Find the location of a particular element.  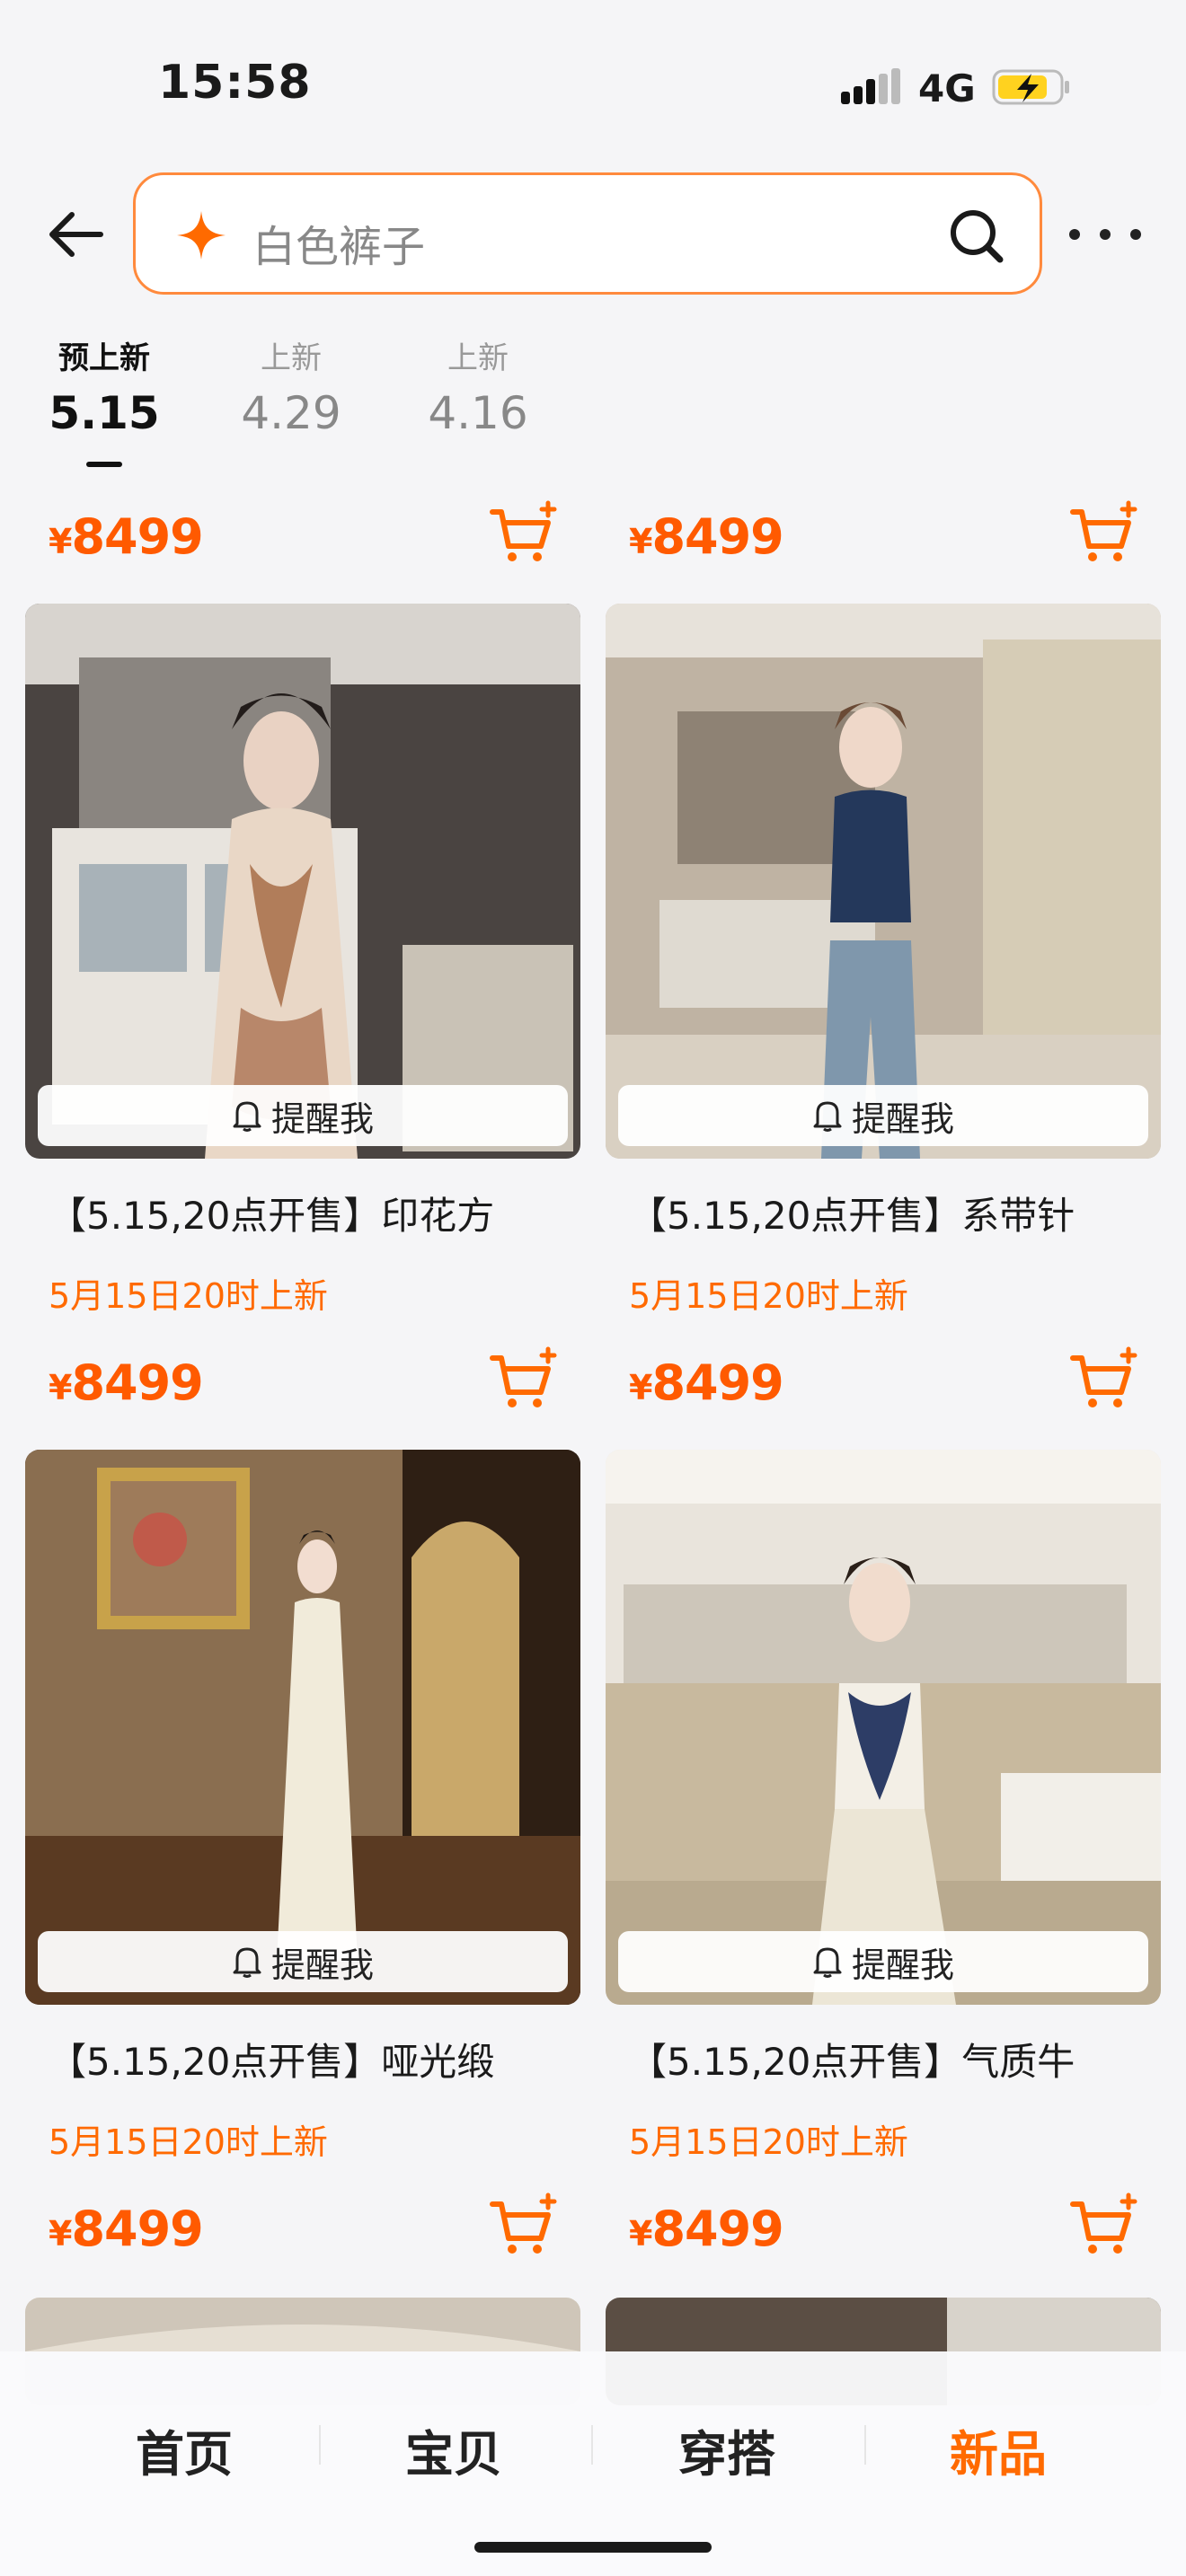

tab-date-5-15: 预上新 5.15 is located at coordinates (104, 392).